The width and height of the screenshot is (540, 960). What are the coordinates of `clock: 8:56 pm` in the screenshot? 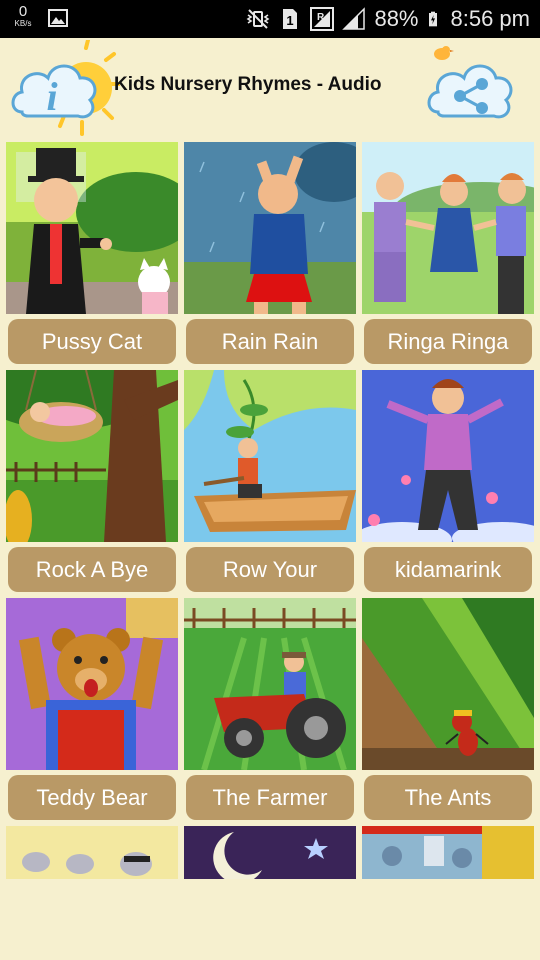 It's located at (490, 18).